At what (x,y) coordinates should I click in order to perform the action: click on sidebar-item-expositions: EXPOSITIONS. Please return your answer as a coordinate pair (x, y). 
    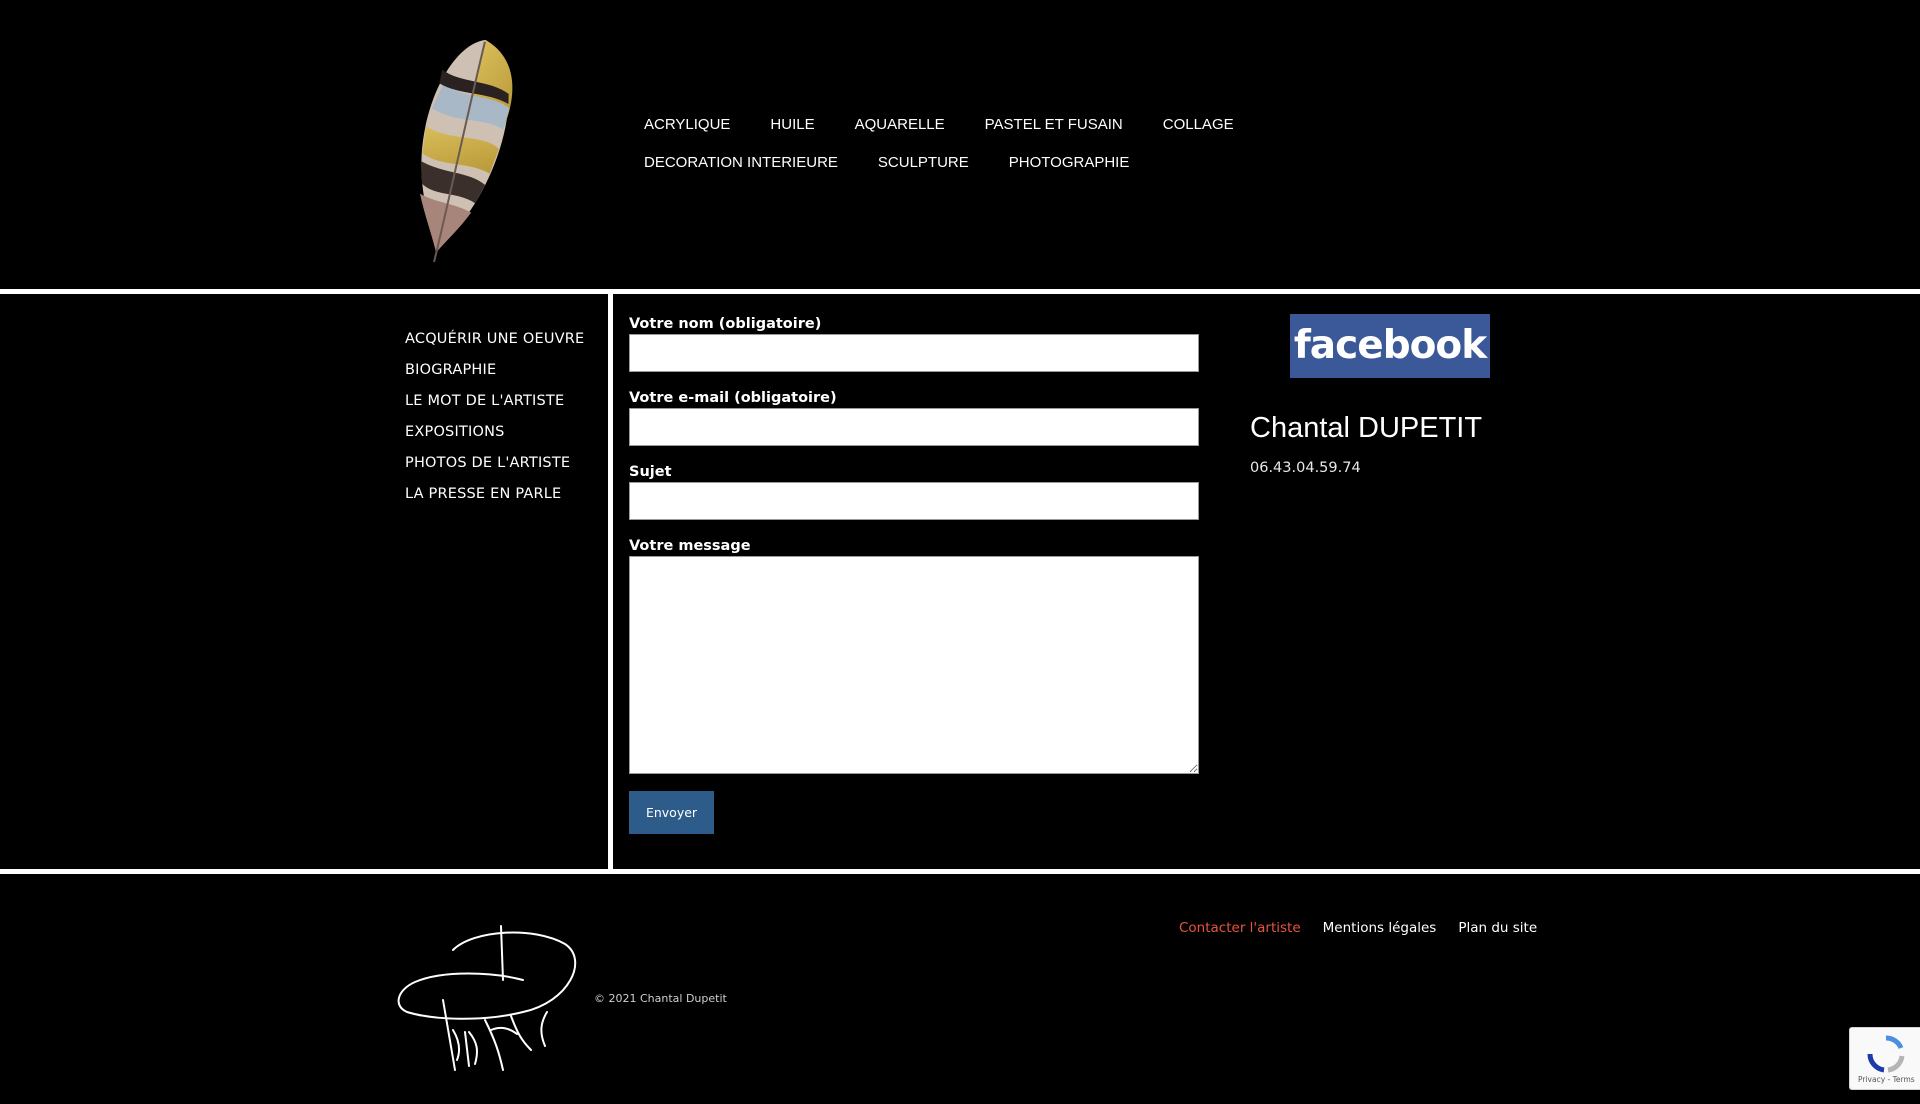
    Looking at the image, I should click on (494, 432).